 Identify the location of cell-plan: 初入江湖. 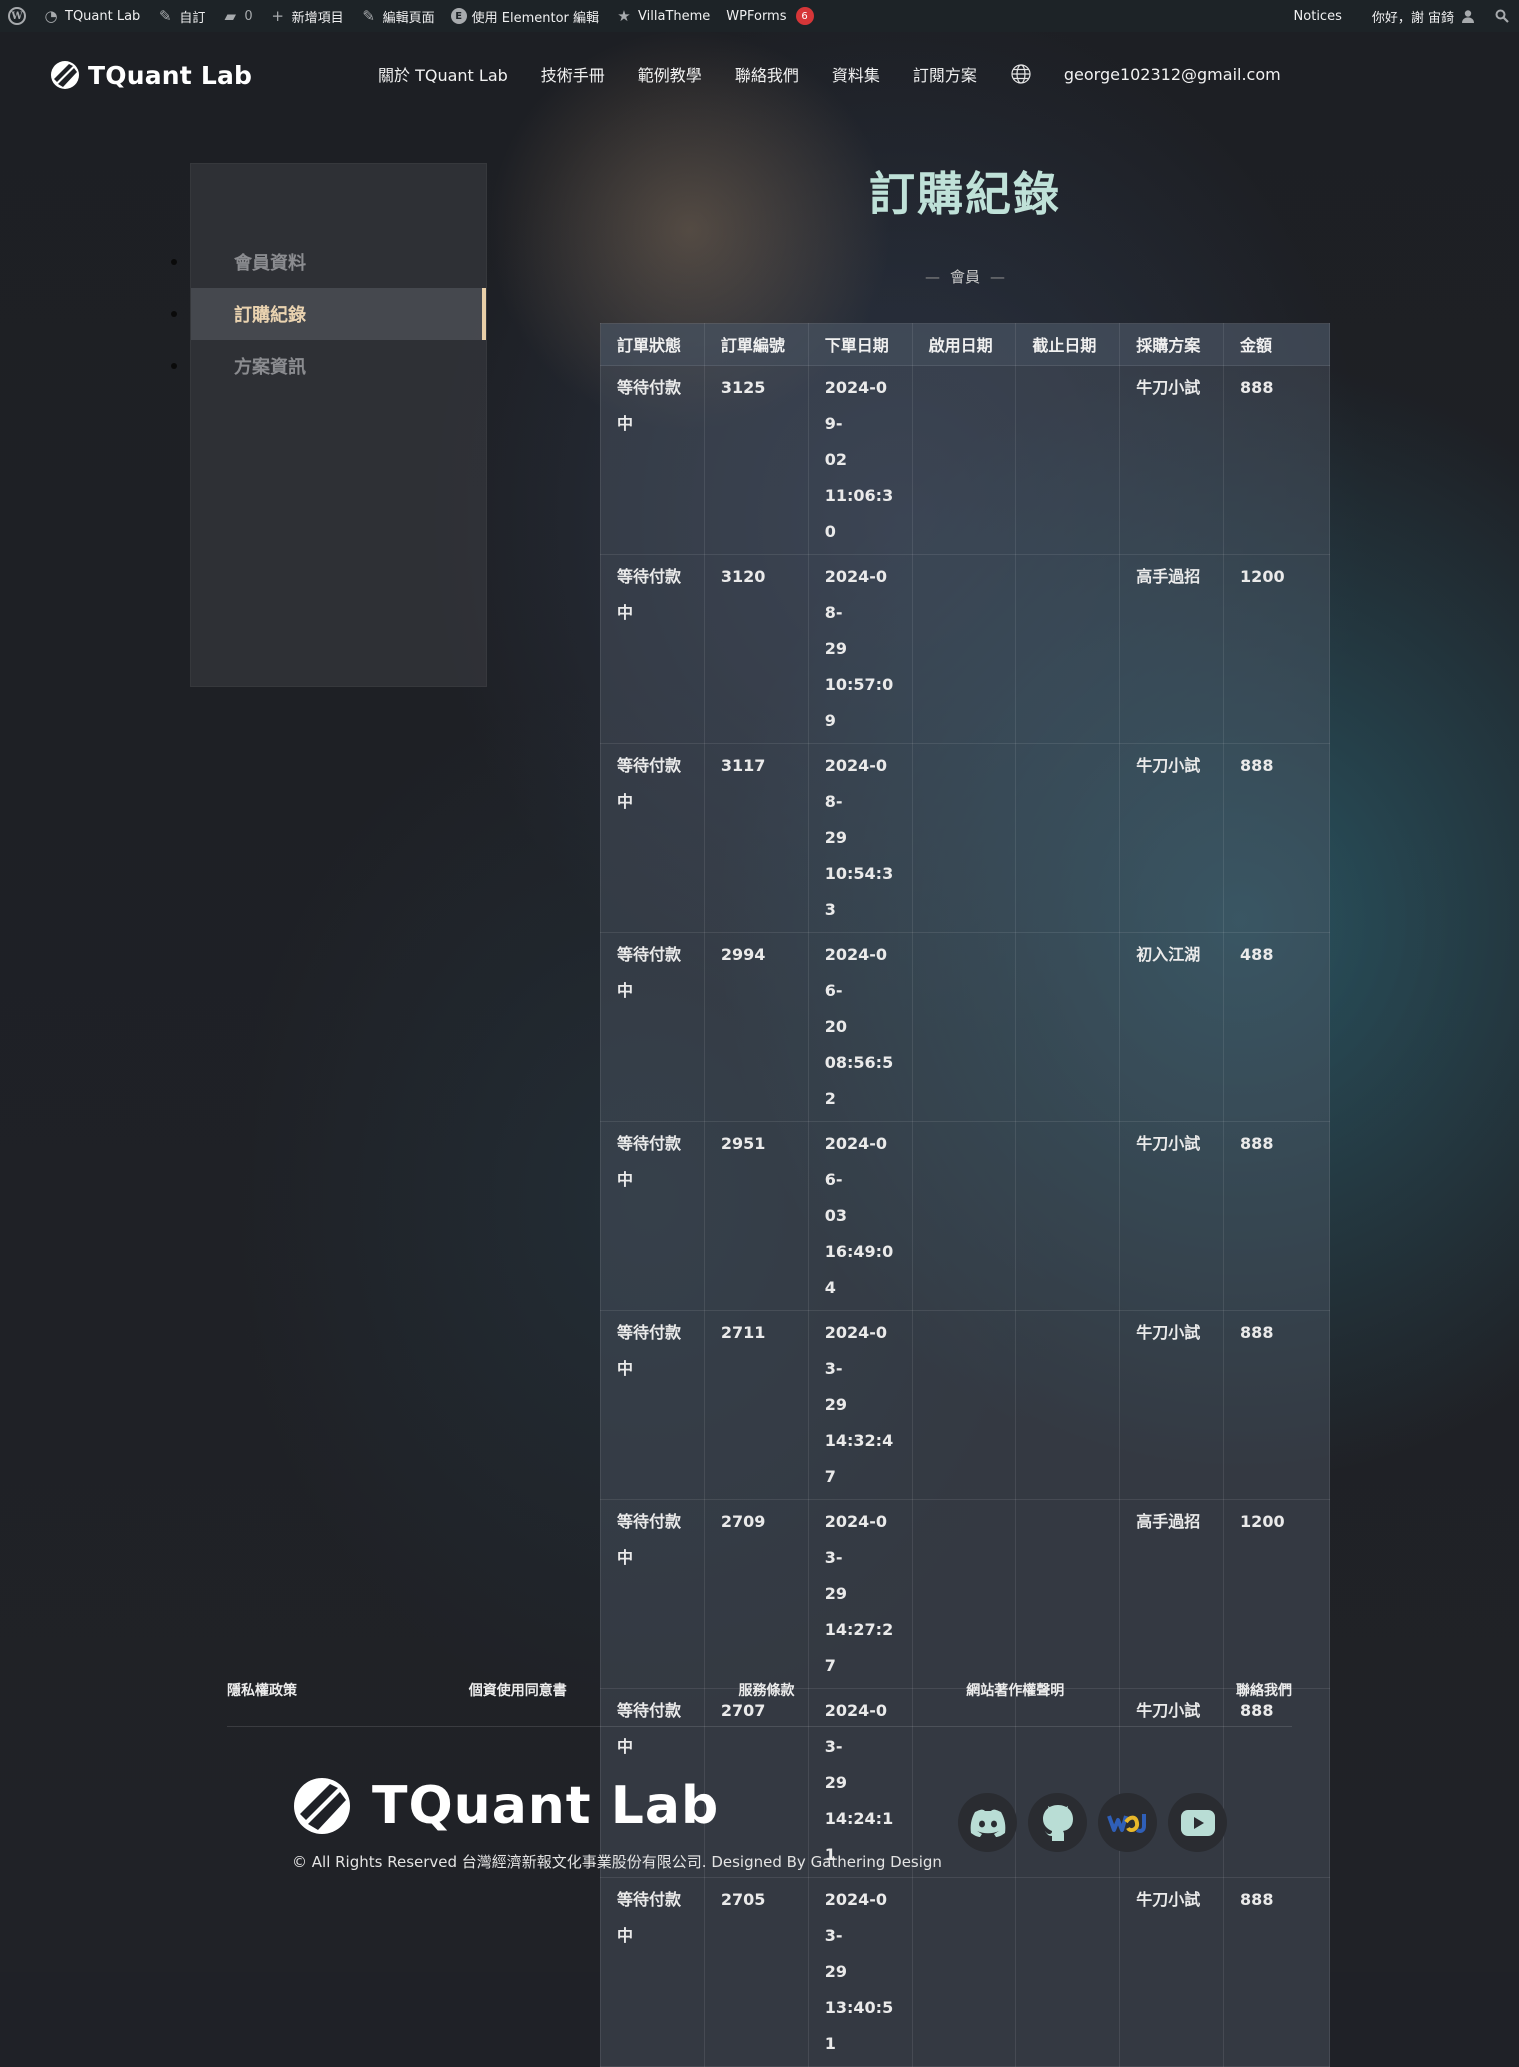
(1172, 1027).